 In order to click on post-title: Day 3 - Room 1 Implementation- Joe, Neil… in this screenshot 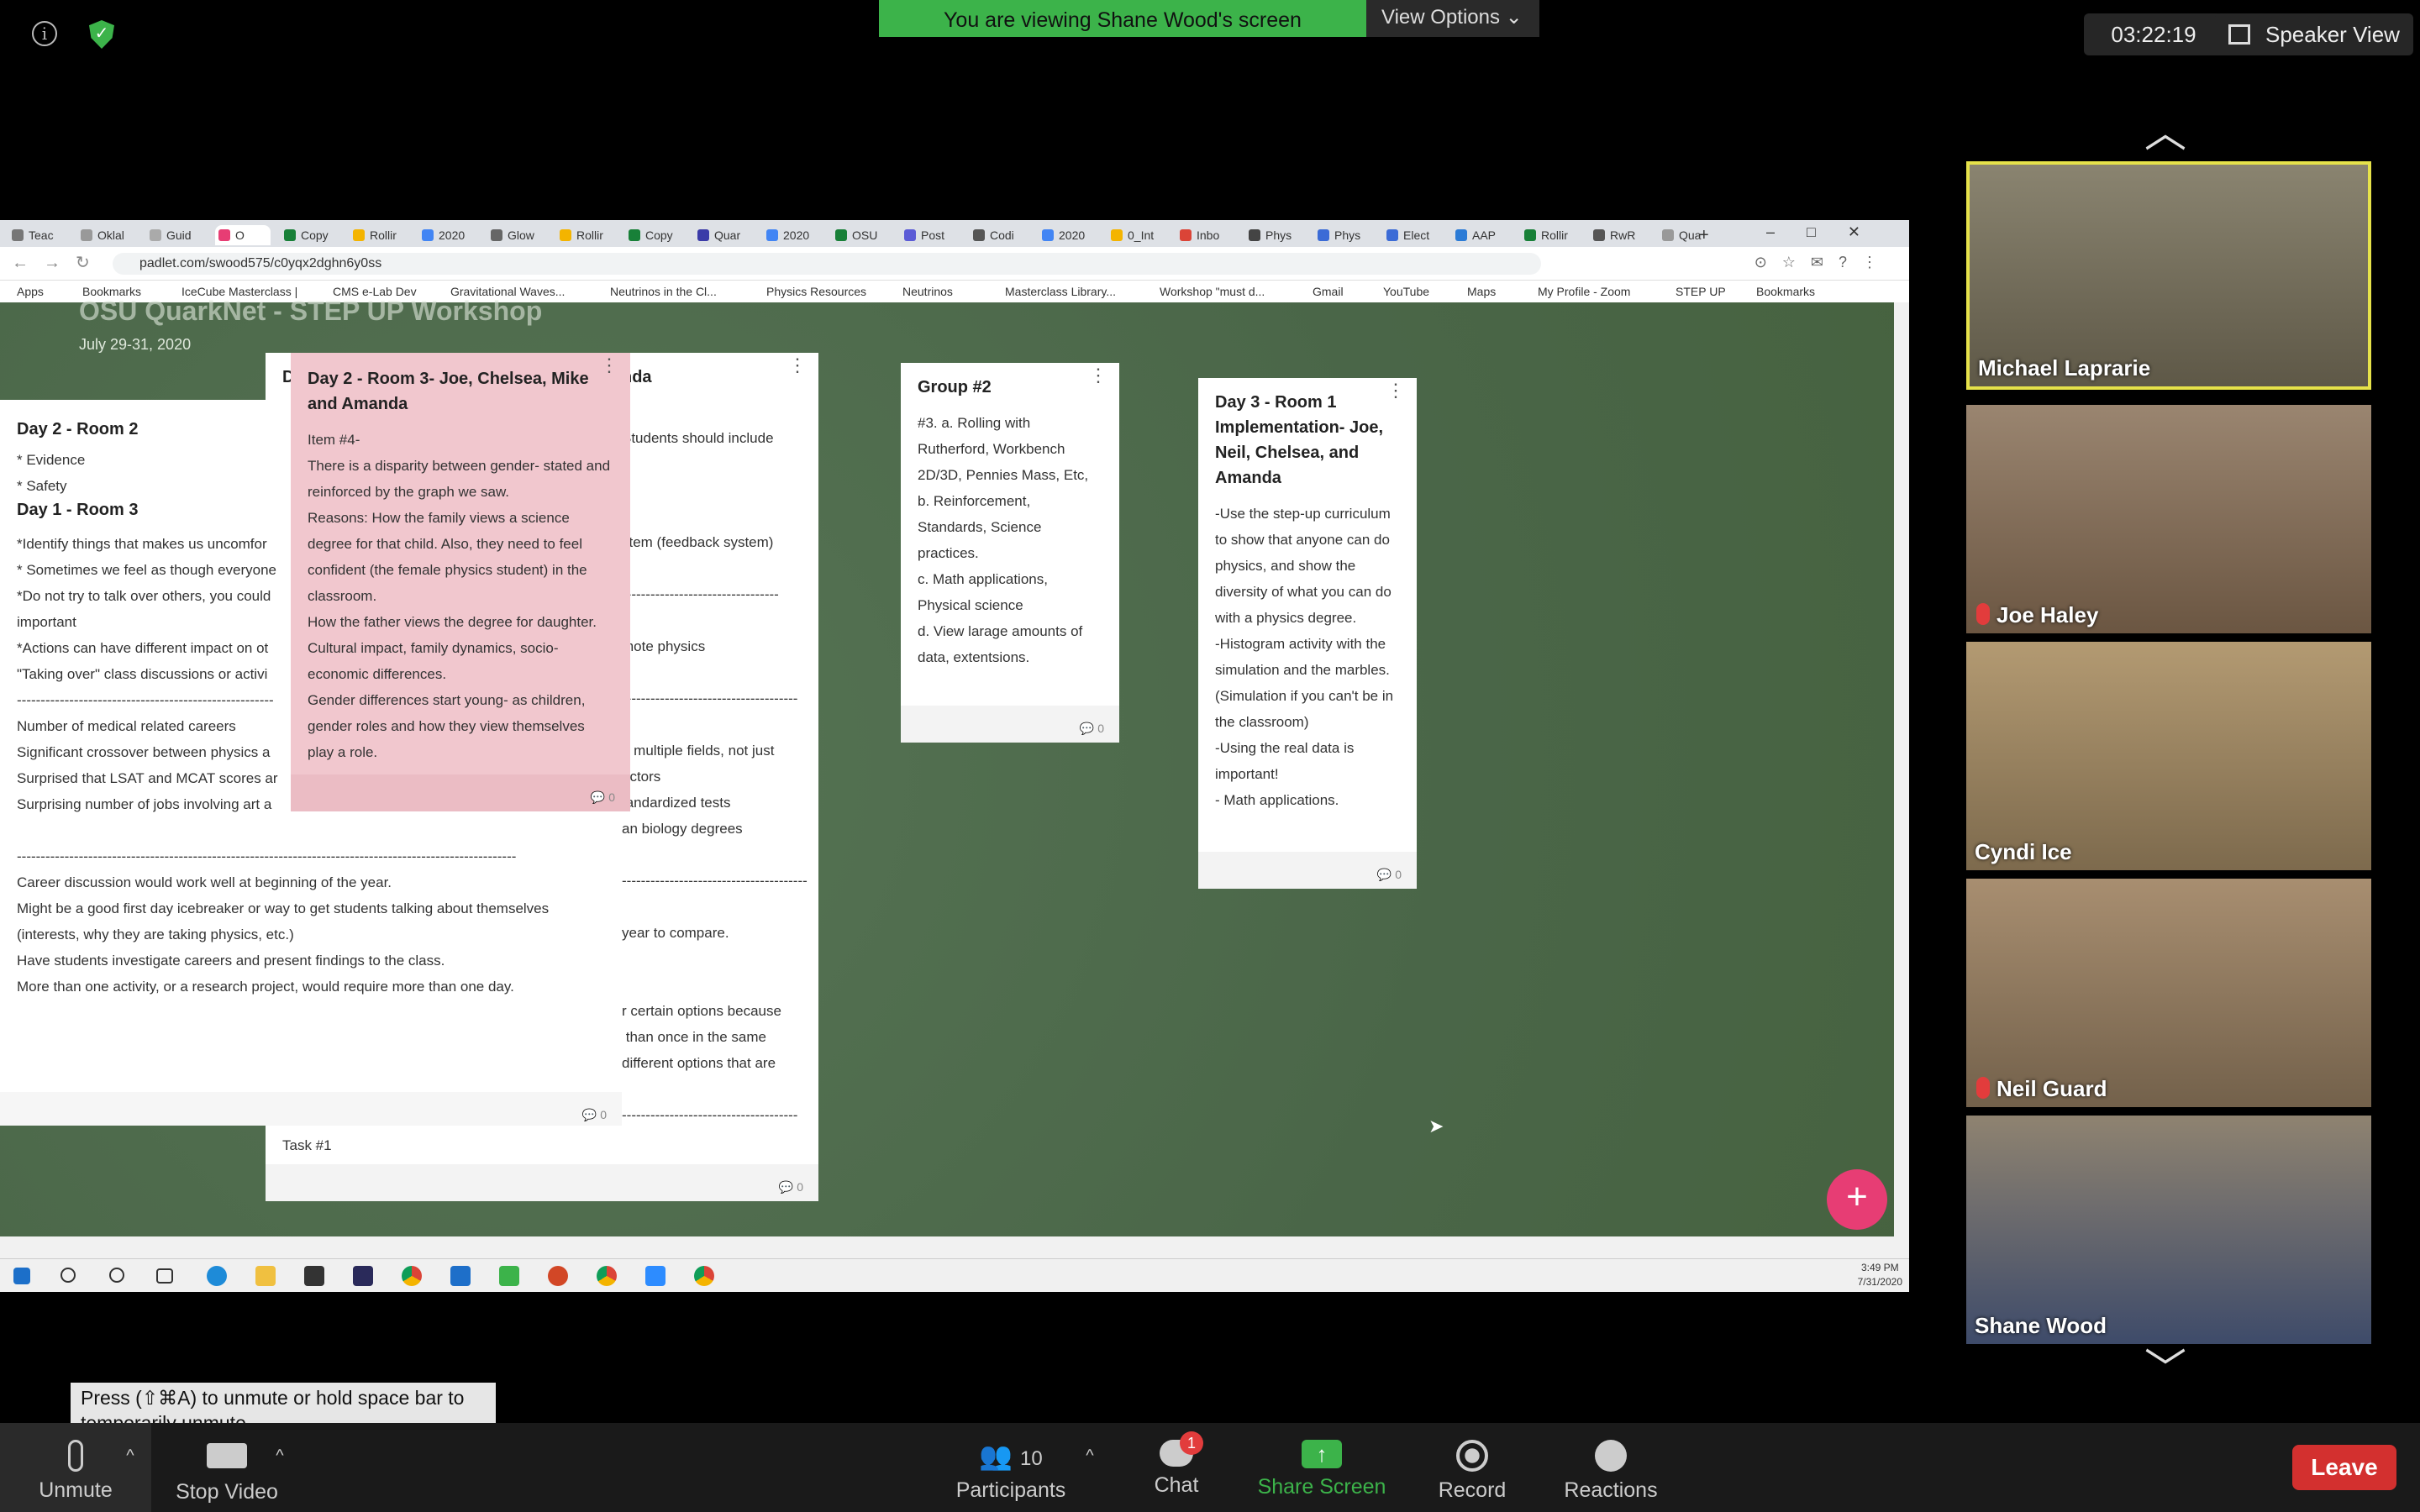, I will do `click(1299, 440)`.